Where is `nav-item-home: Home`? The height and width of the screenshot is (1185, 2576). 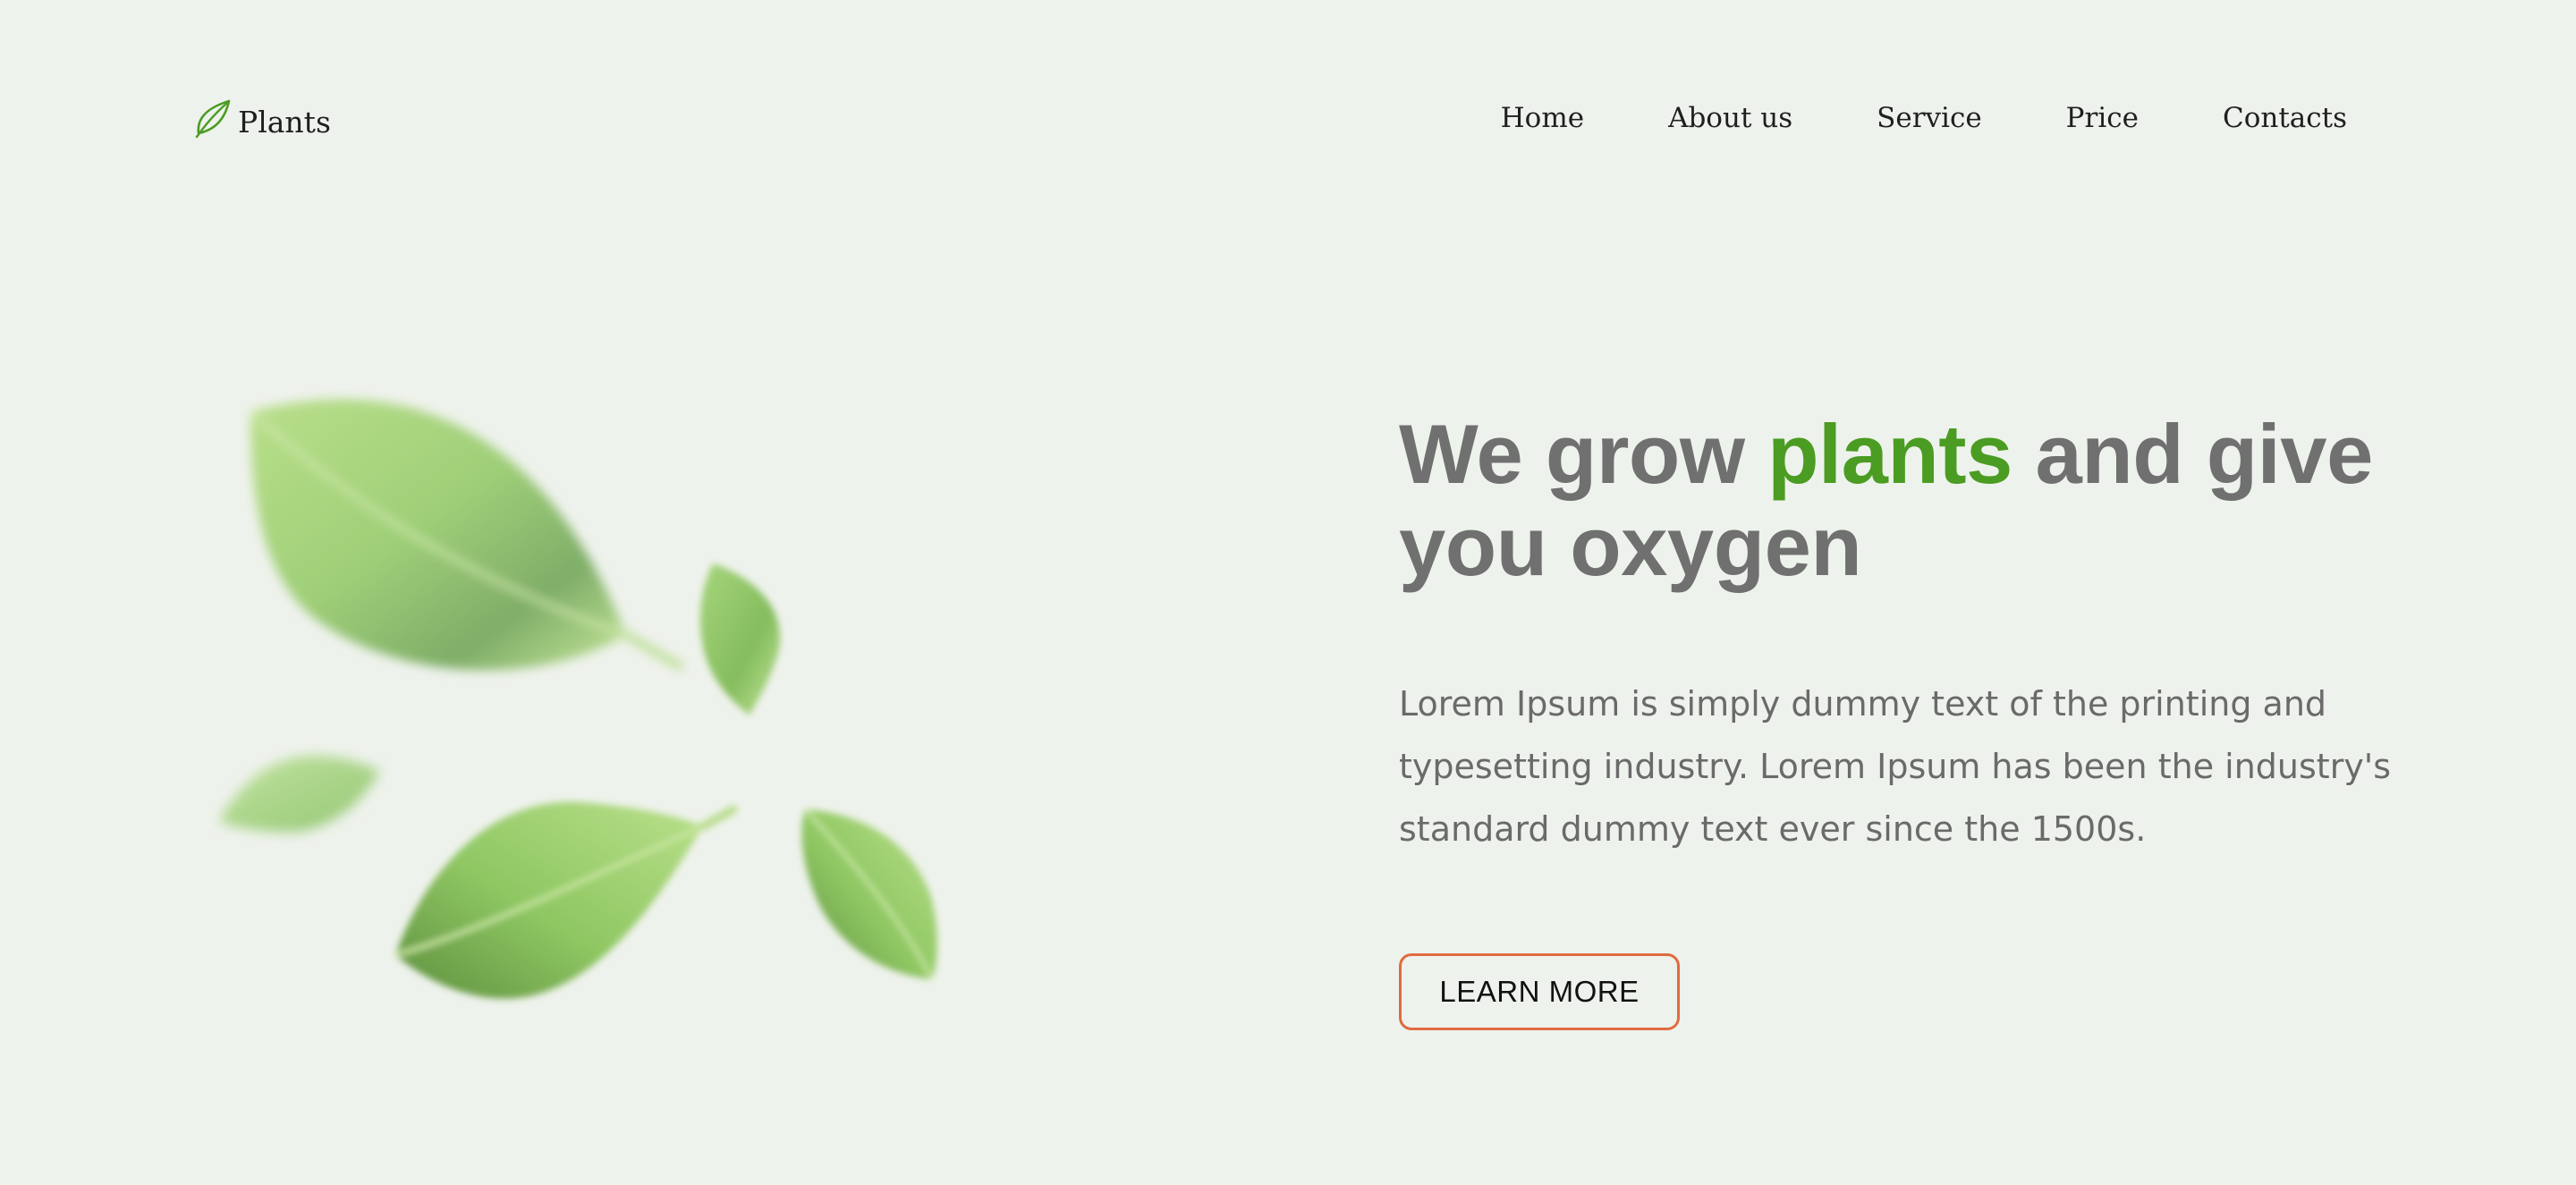 nav-item-home: Home is located at coordinates (1542, 118).